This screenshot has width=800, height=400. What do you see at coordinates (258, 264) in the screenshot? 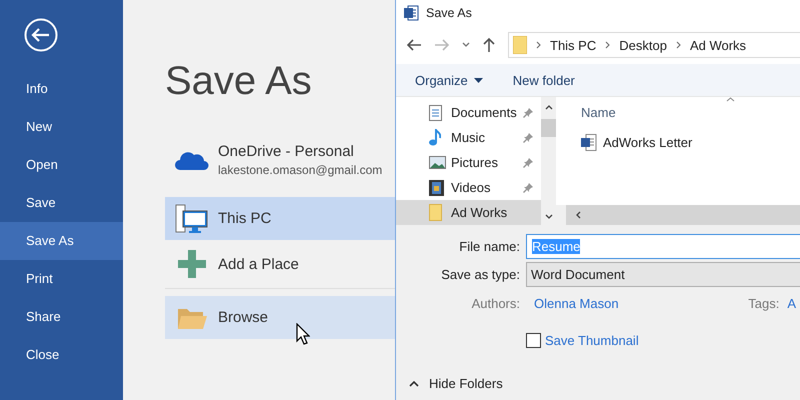
I see `place-label: Add a Place` at bounding box center [258, 264].